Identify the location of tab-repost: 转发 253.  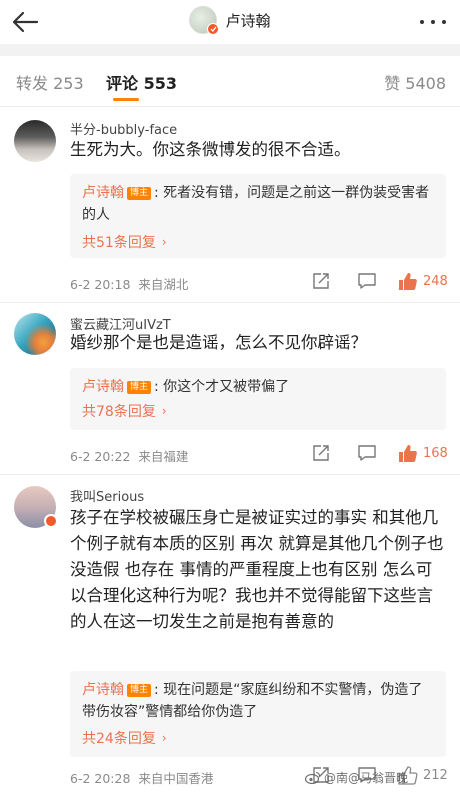
(50, 82).